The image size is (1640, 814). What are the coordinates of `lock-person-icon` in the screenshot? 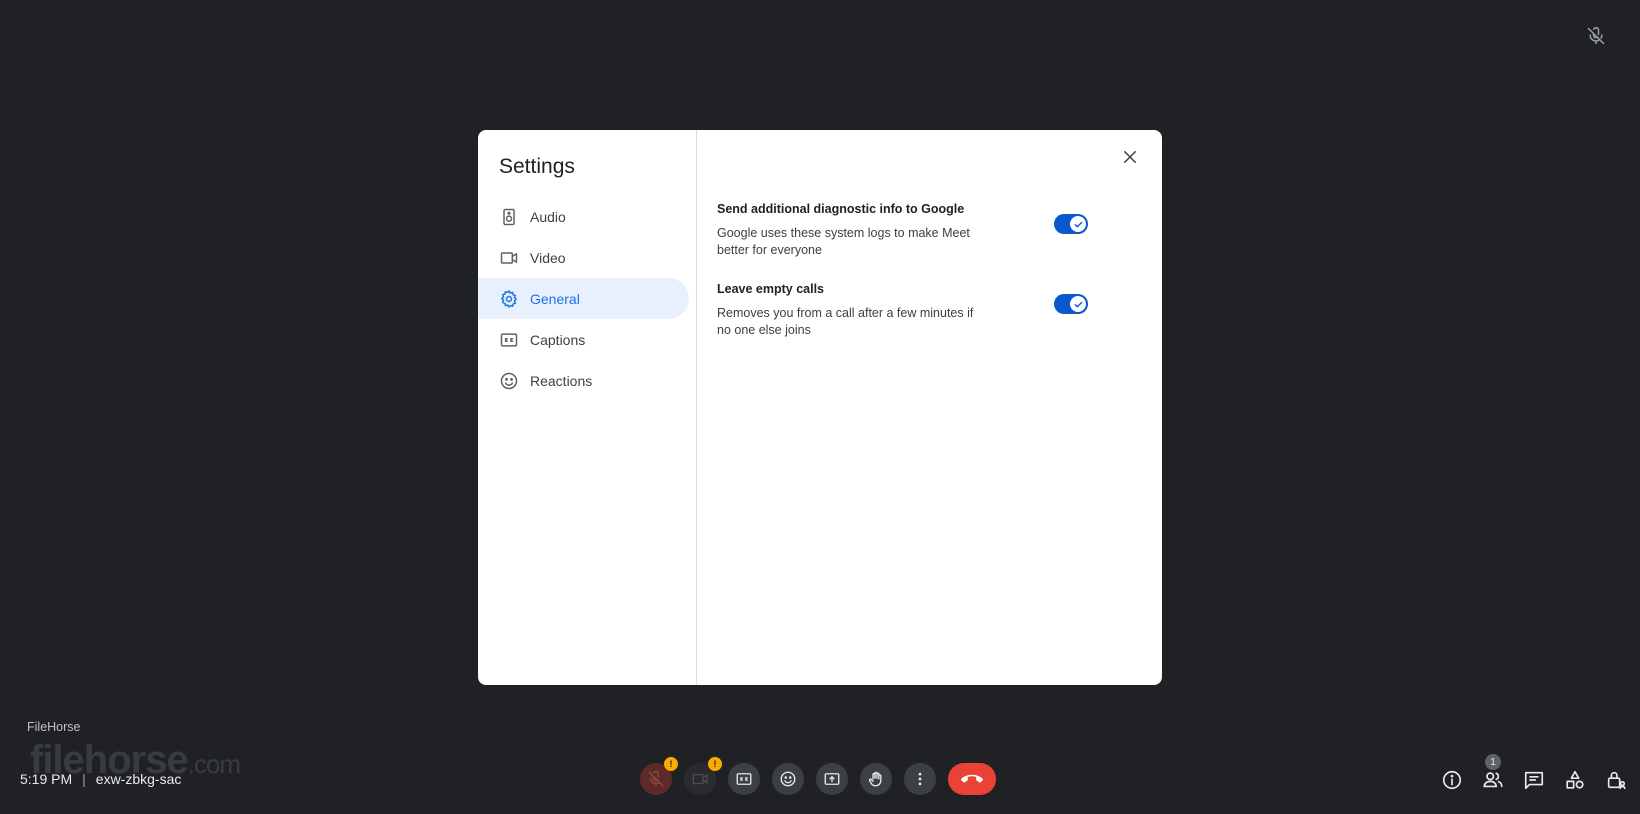 It's located at (1616, 780).